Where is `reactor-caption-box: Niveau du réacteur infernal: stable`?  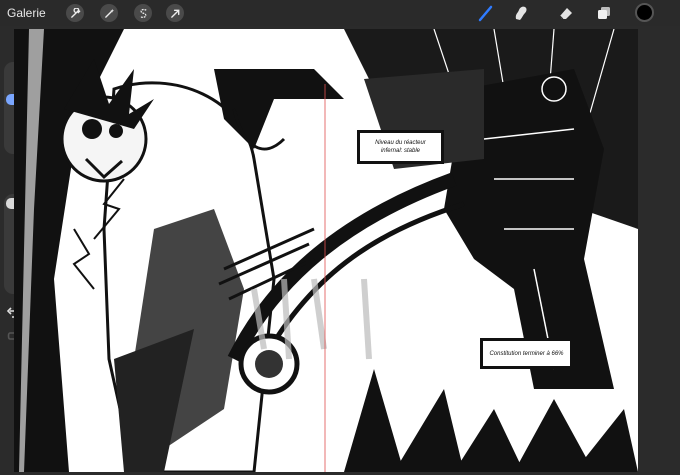
reactor-caption-box: Niveau du réacteur infernal: stable is located at coordinates (400, 147).